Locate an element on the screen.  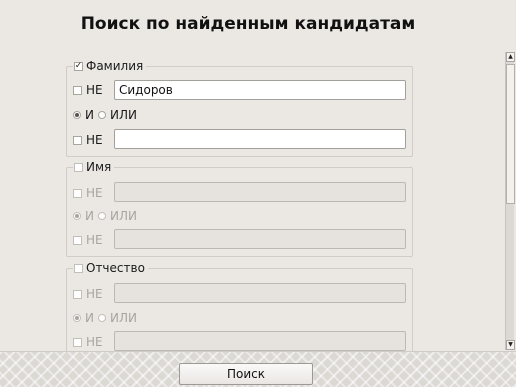
surname-logic-row: И ИЛИ is located at coordinates (105, 115).